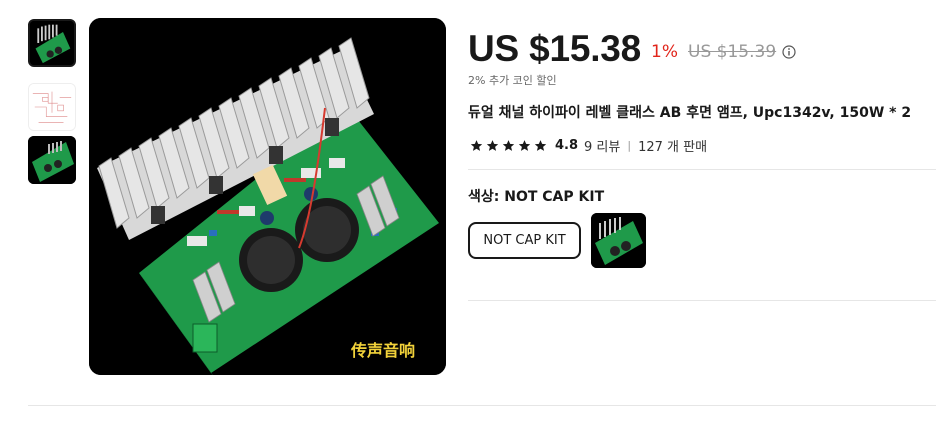  What do you see at coordinates (382, 350) in the screenshot?
I see `watermark-caption: 传声音响` at bounding box center [382, 350].